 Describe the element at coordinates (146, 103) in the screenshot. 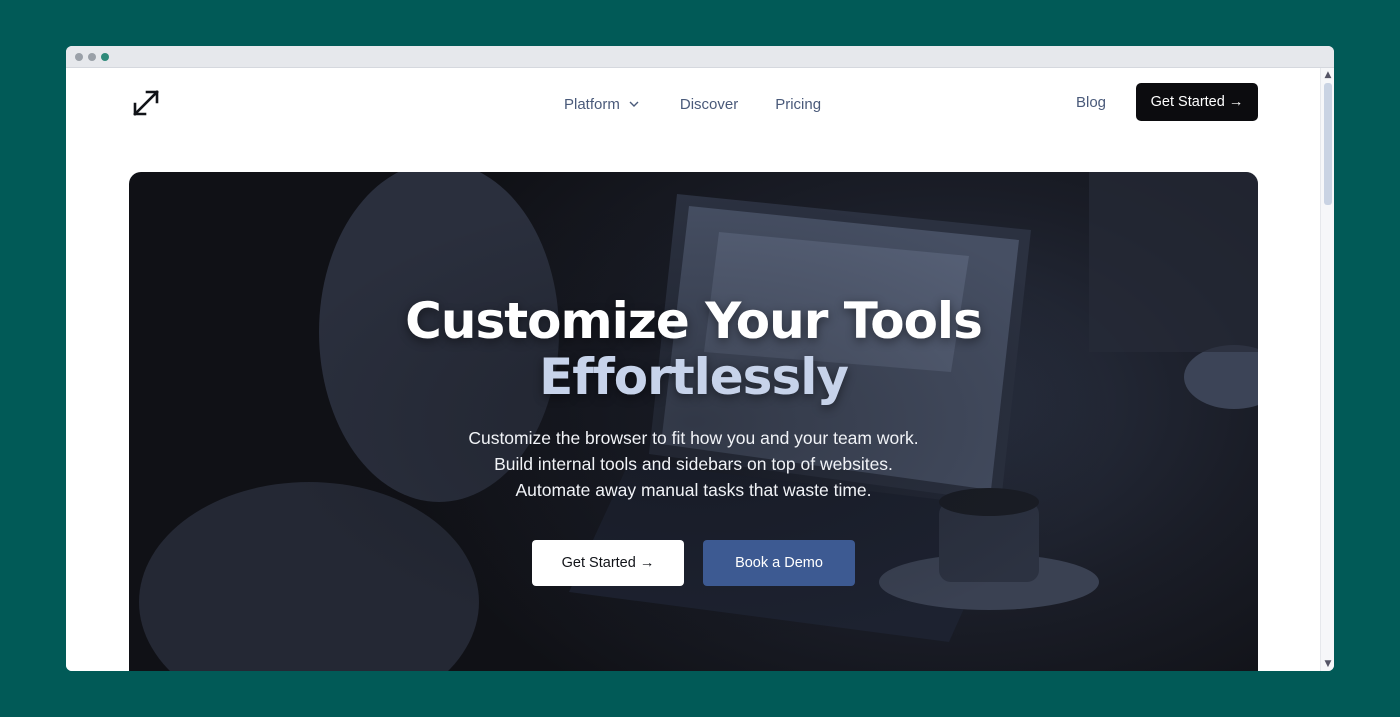

I see `expand-arrows-icon` at that location.